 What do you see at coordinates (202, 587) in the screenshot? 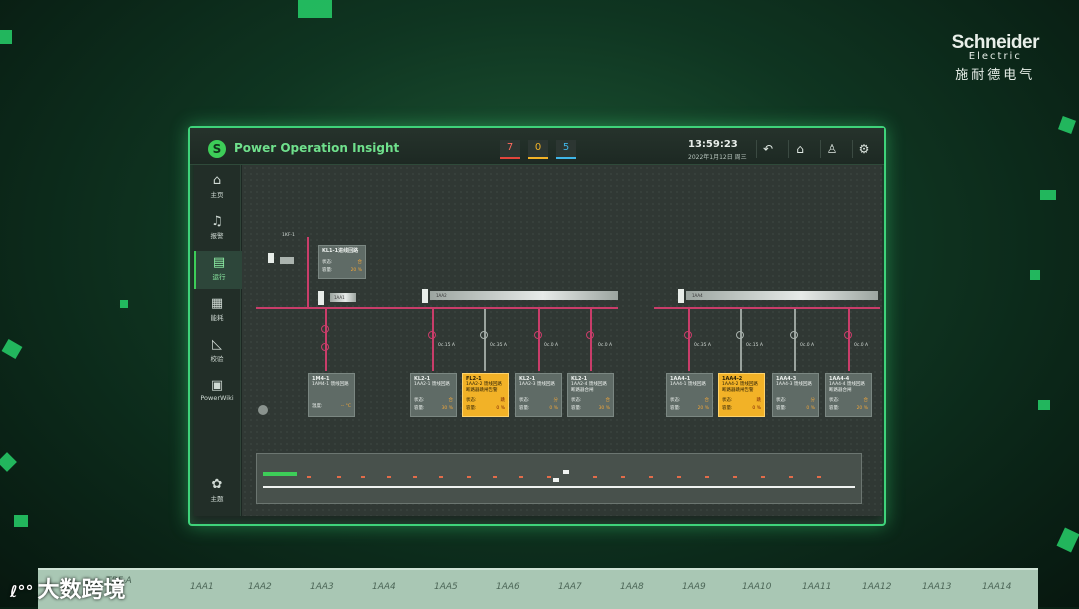
I see `keyboard-key: 1AA1` at bounding box center [202, 587].